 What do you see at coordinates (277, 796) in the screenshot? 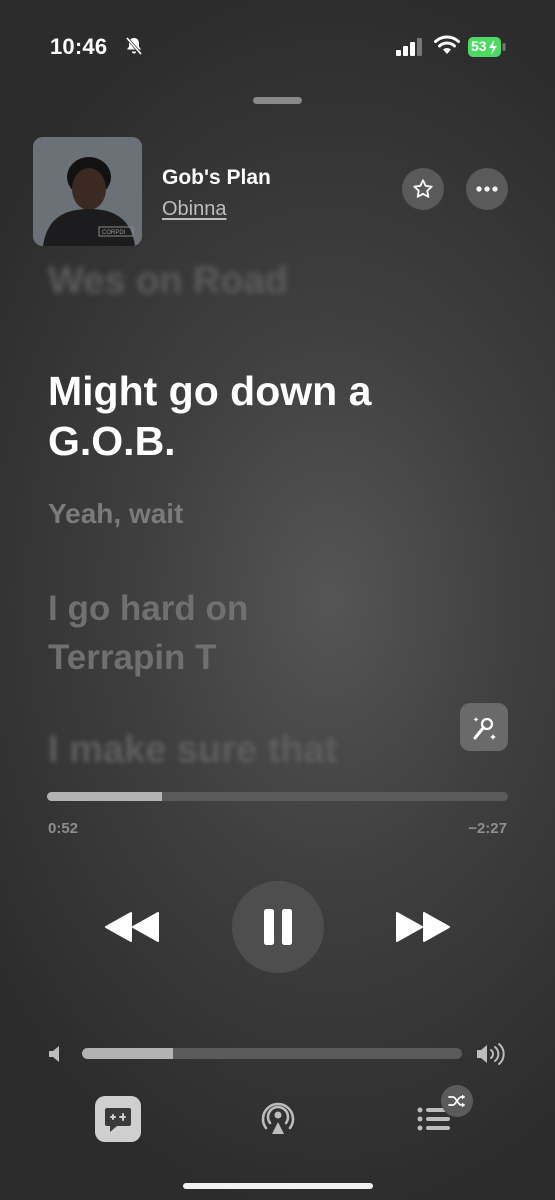
I see `playback-scrubber` at bounding box center [277, 796].